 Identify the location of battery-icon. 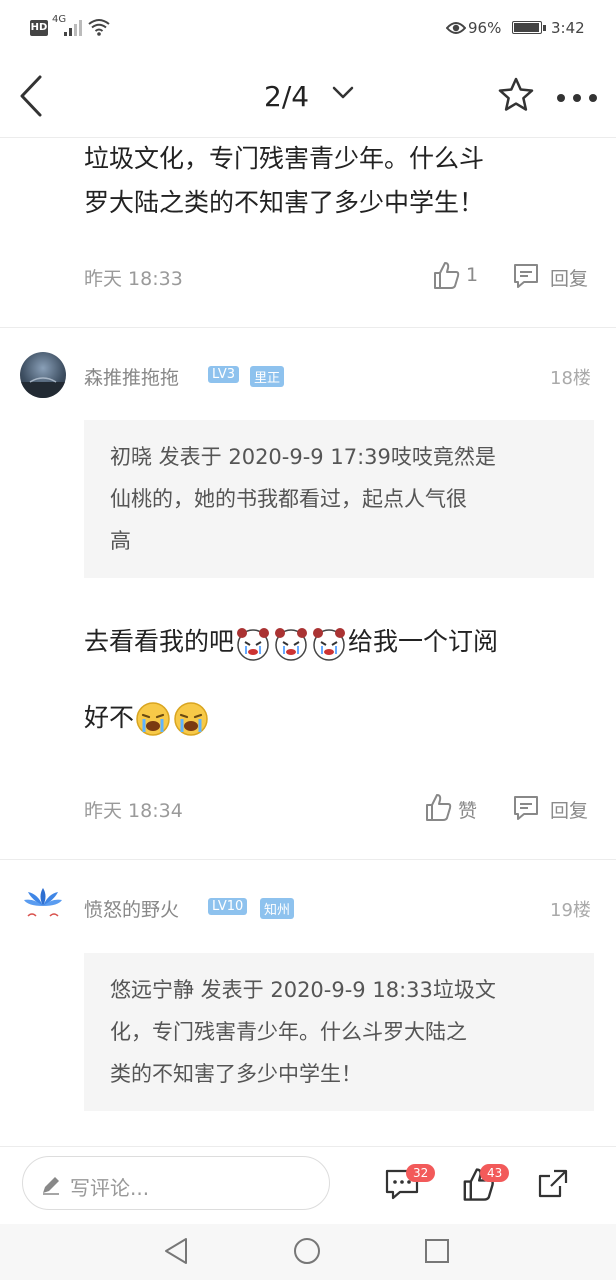
(527, 27).